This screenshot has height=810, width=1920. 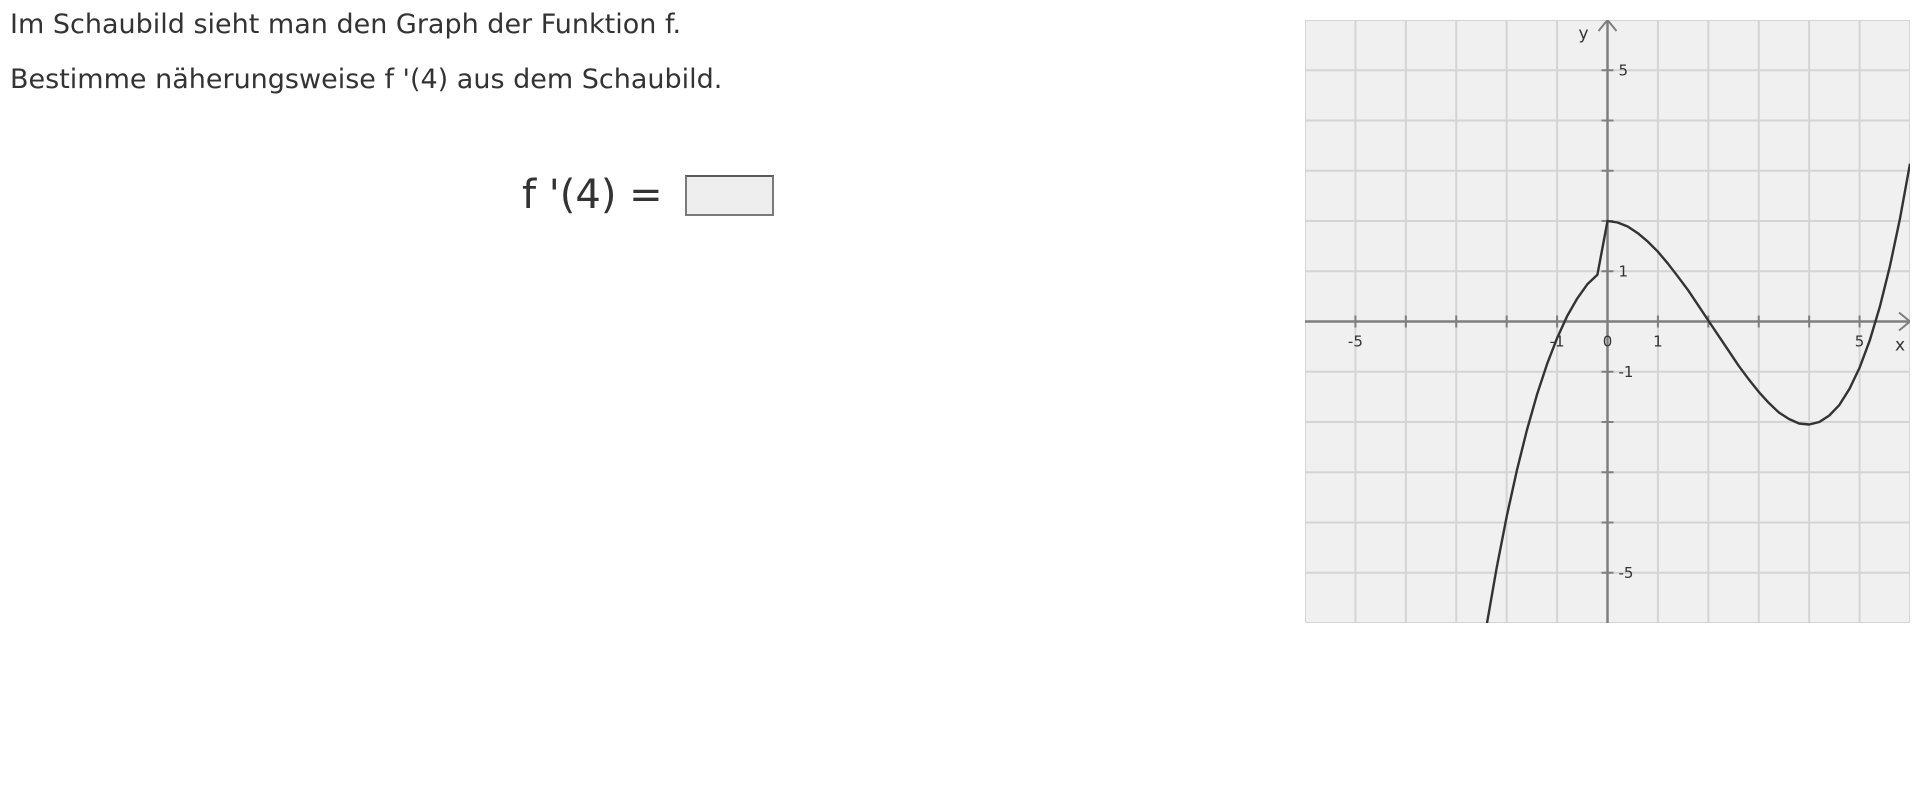 I want to click on answer-row: f '(4) =, so click(x=648, y=195).